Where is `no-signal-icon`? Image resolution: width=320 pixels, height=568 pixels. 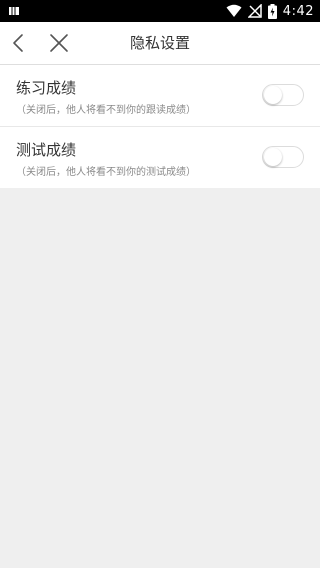
no-signal-icon is located at coordinates (254, 11).